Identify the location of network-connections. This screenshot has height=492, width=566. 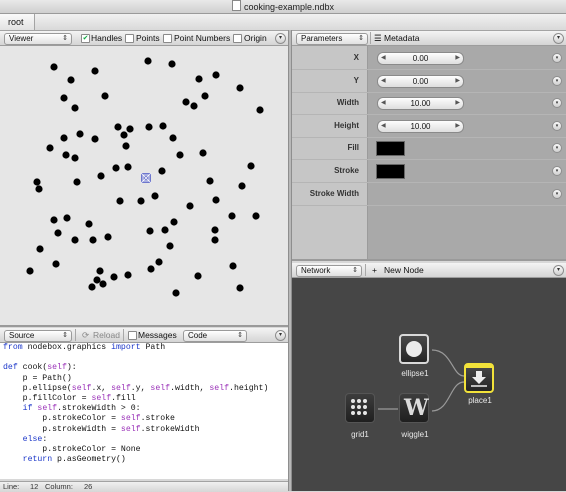
(421, 380).